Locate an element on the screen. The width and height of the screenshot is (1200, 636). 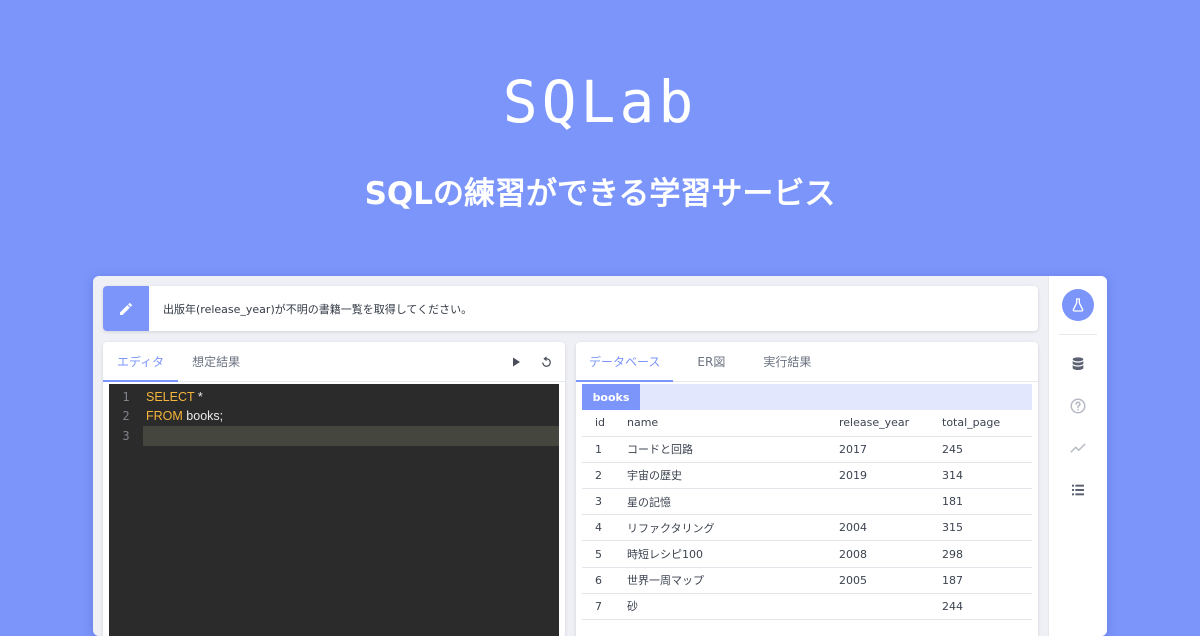
cell: 2019 is located at coordinates (890, 476).